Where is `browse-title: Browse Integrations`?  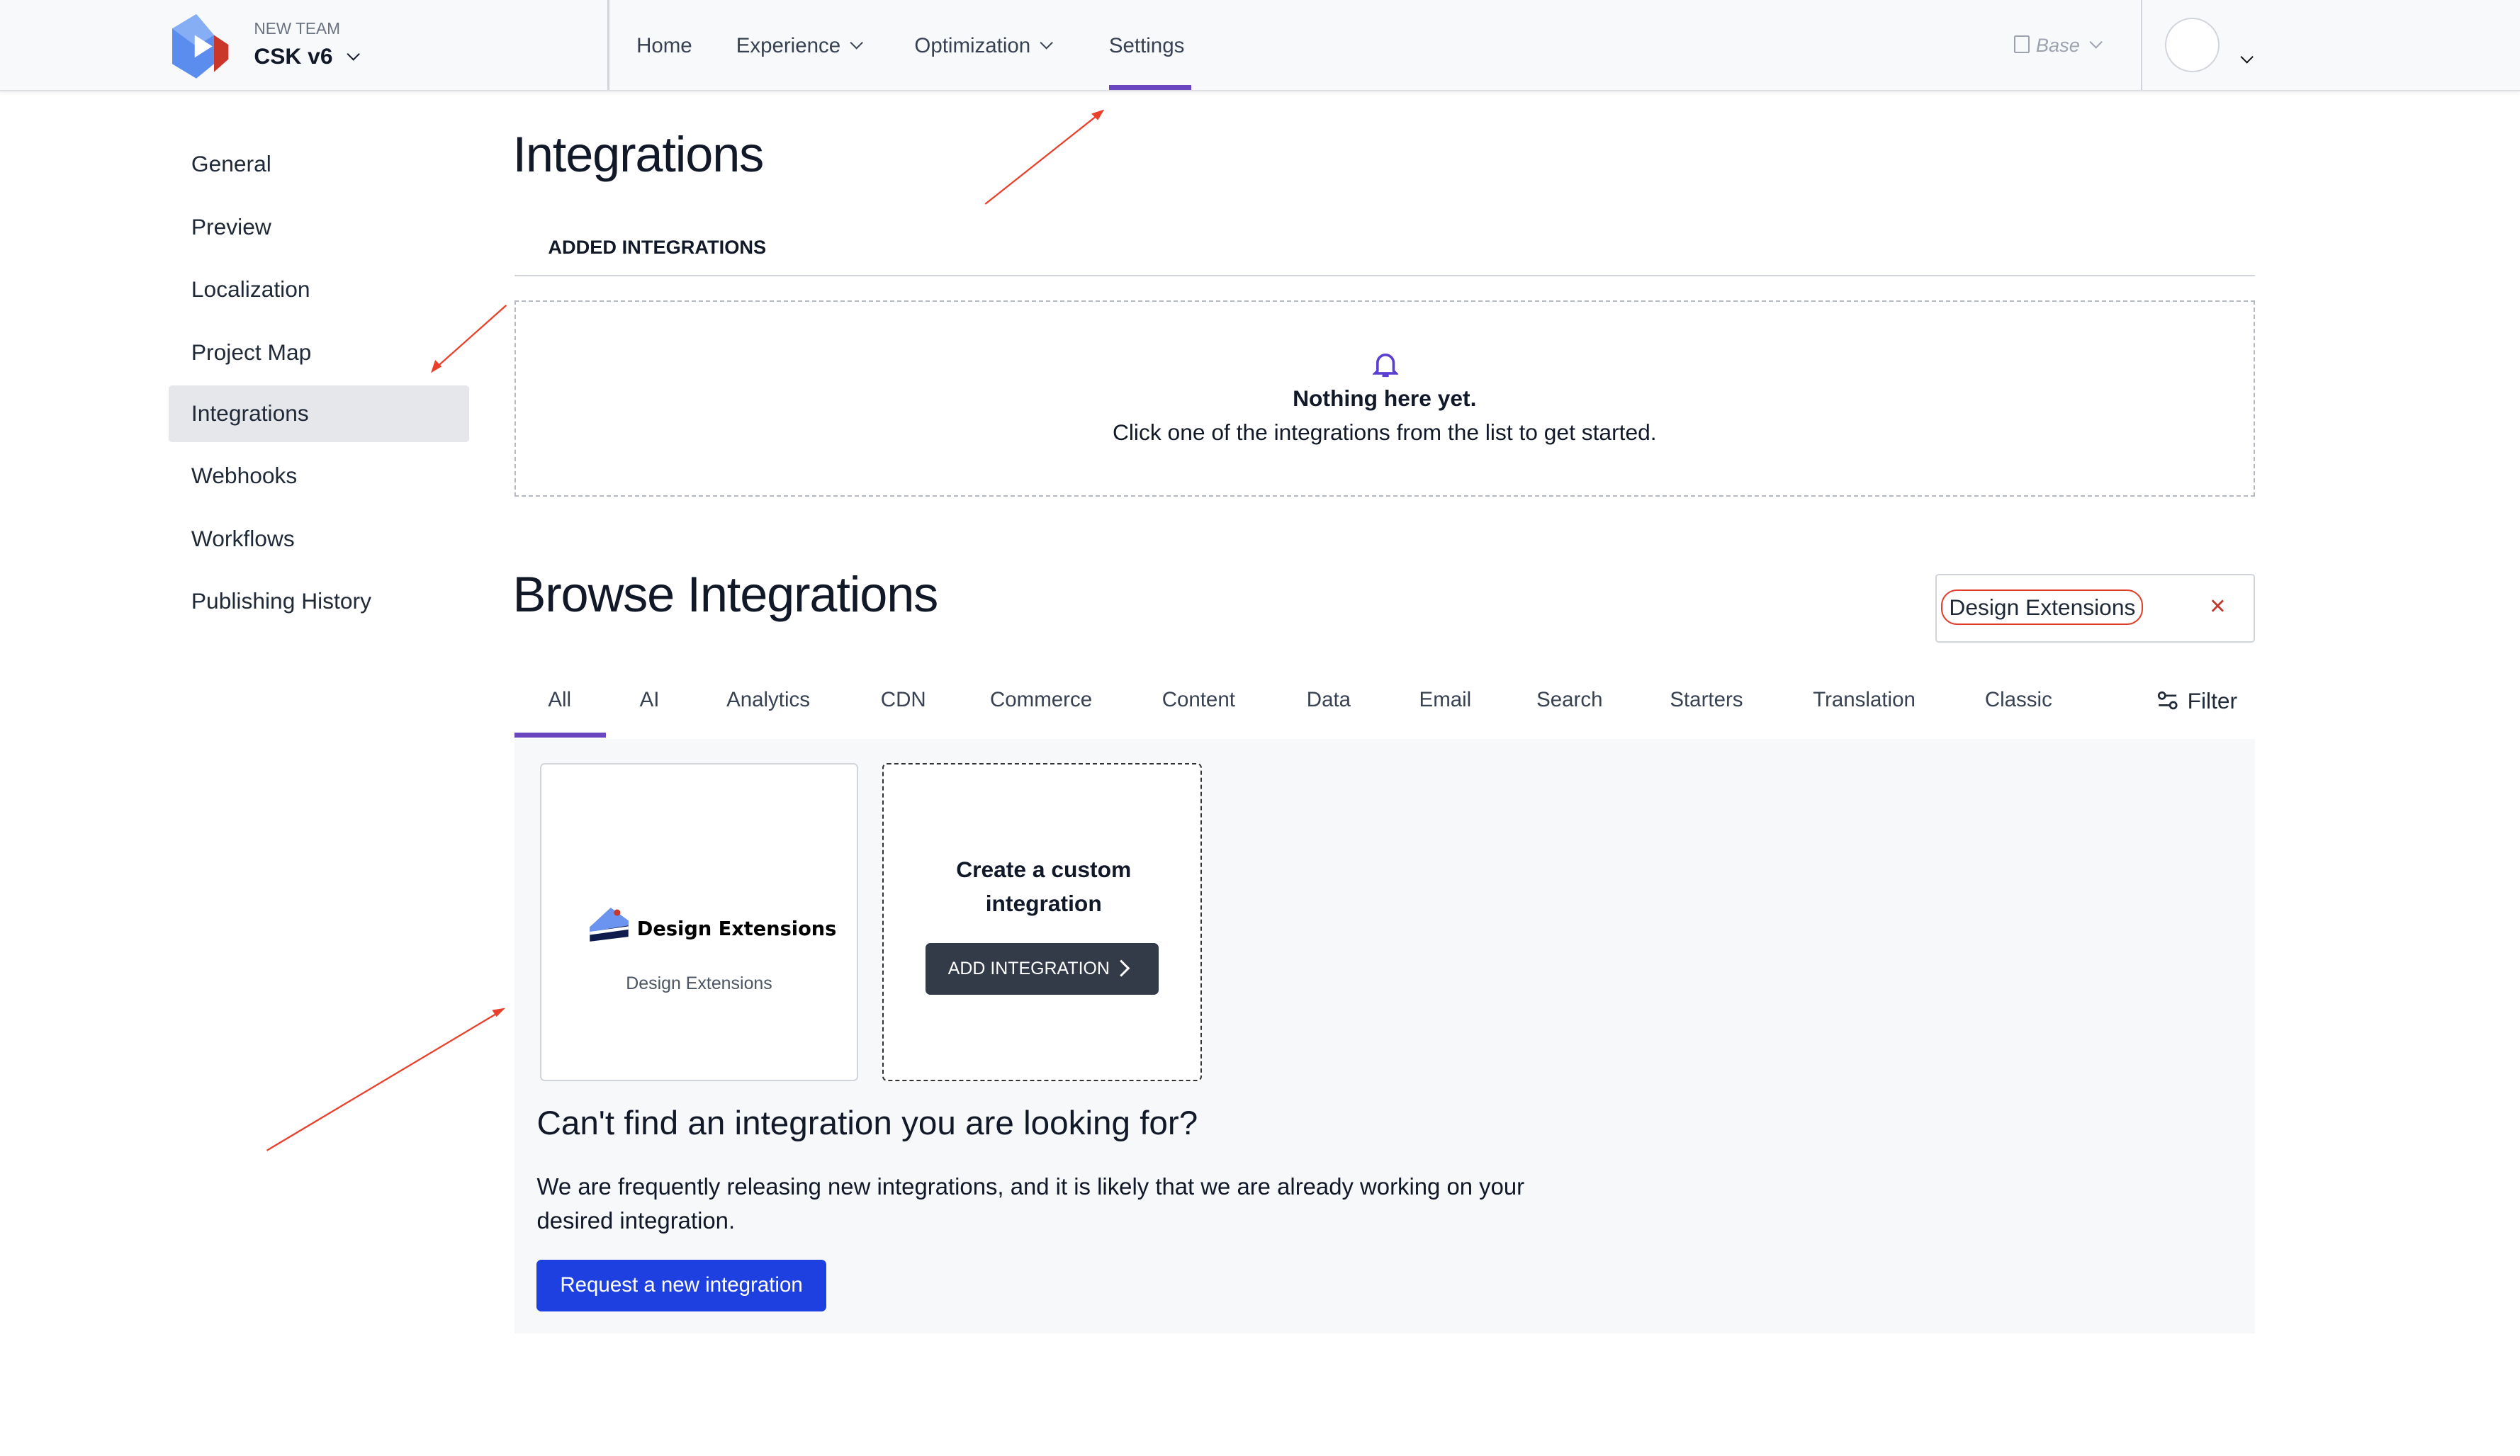 browse-title: Browse Integrations is located at coordinates (725, 594).